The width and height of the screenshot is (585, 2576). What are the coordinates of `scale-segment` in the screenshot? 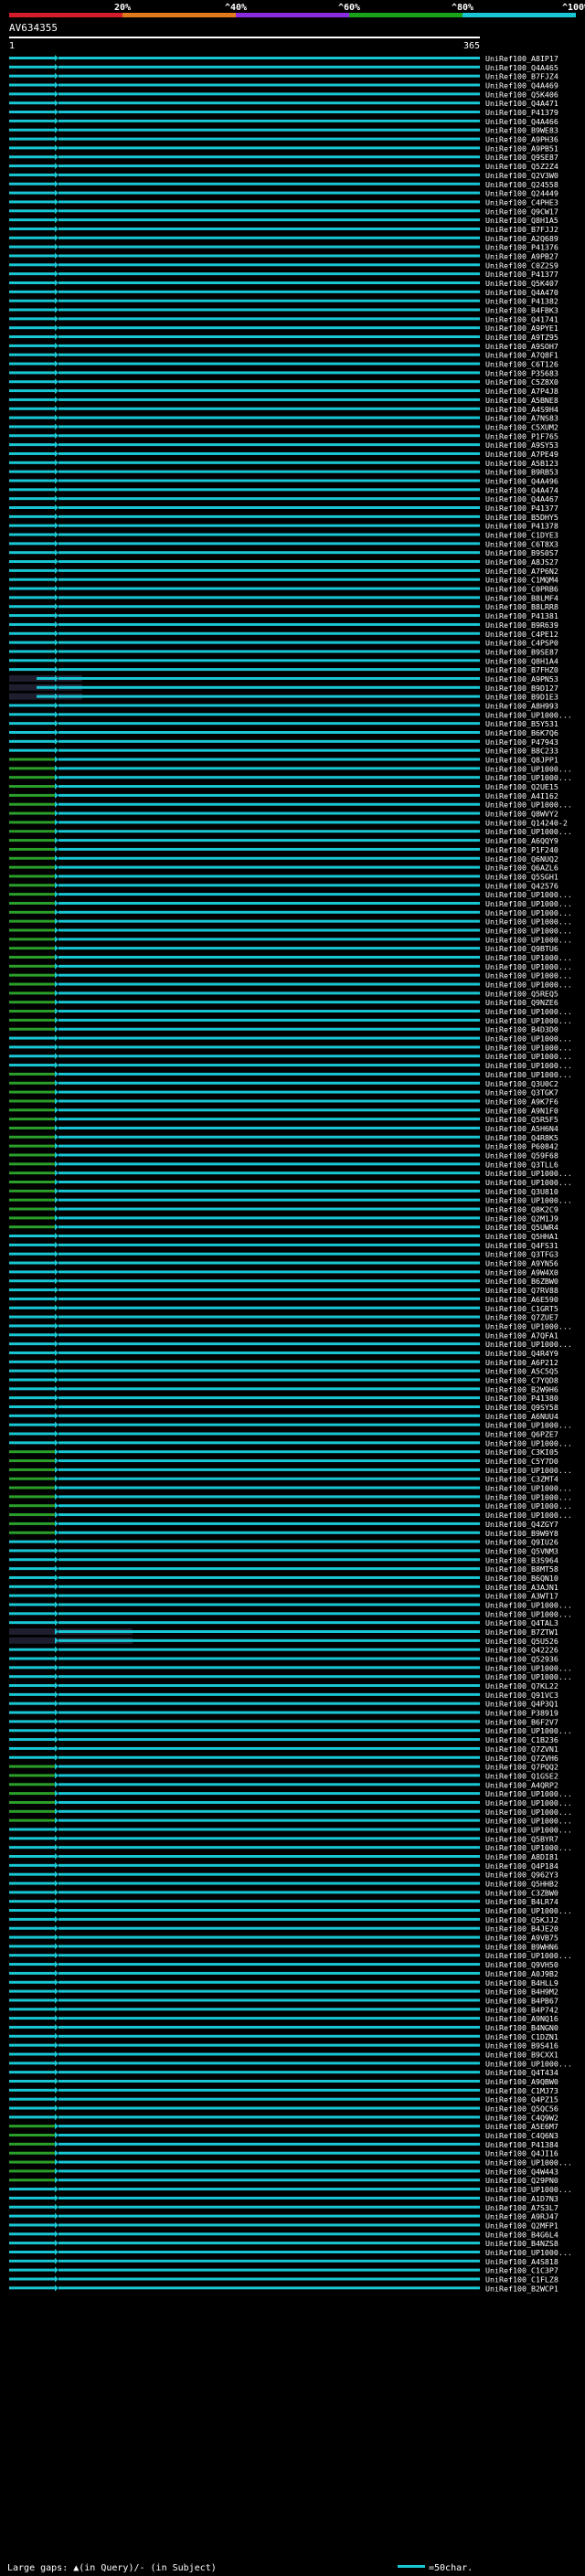 It's located at (519, 15).